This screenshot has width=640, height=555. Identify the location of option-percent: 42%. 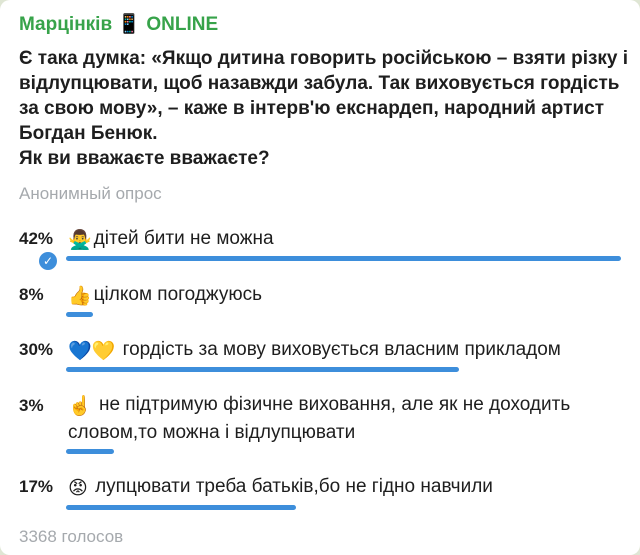
(36, 238).